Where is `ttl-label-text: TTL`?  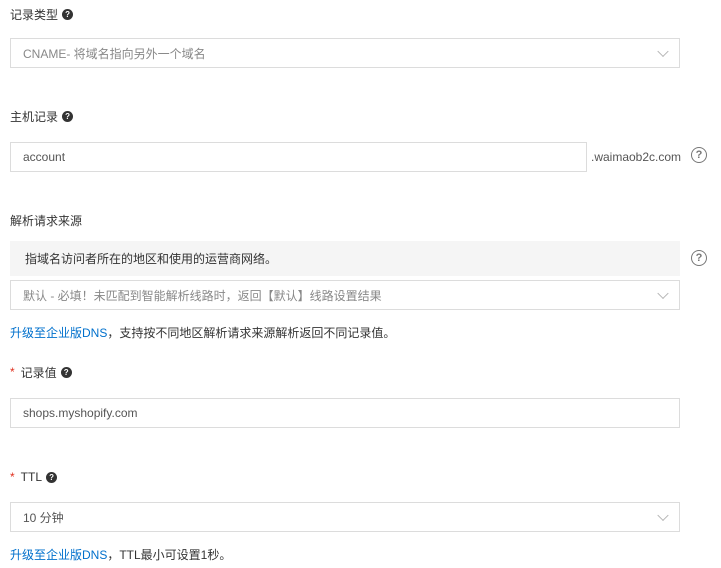 ttl-label-text: TTL is located at coordinates (31, 477).